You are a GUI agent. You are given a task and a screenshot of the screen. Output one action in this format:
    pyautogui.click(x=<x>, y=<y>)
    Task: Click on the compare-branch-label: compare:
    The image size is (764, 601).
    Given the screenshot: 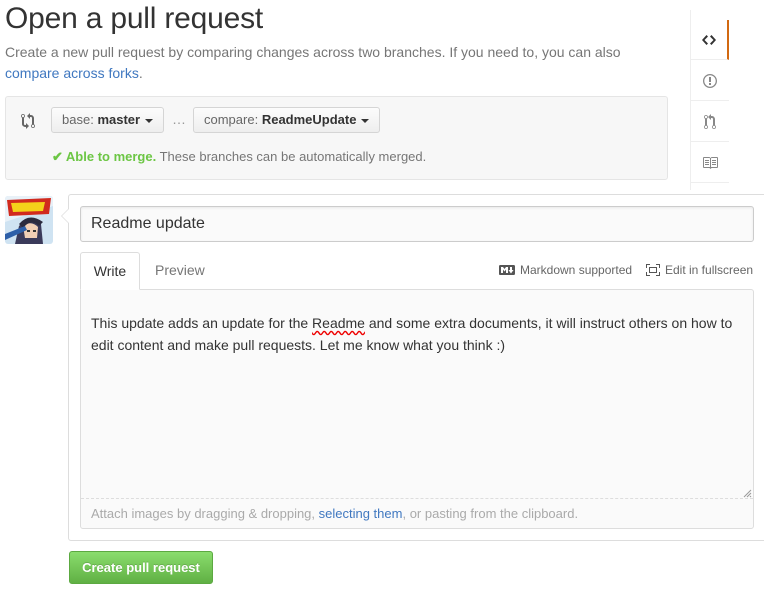 What is the action you would take?
    pyautogui.click(x=231, y=119)
    